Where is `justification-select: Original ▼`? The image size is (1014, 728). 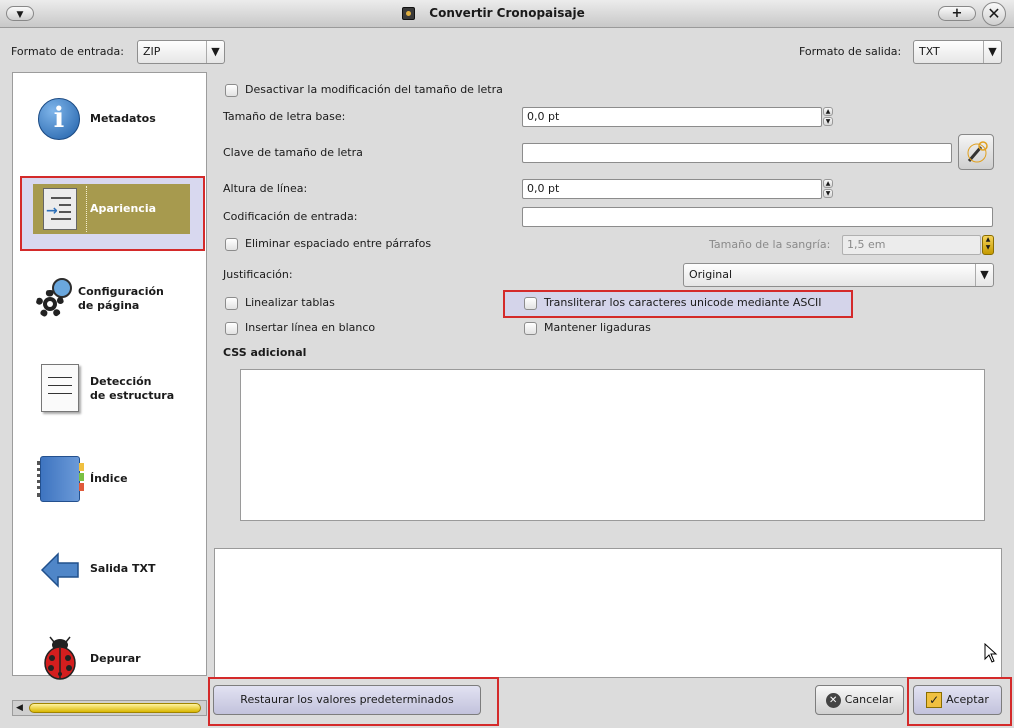
justification-select: Original ▼ is located at coordinates (838, 275).